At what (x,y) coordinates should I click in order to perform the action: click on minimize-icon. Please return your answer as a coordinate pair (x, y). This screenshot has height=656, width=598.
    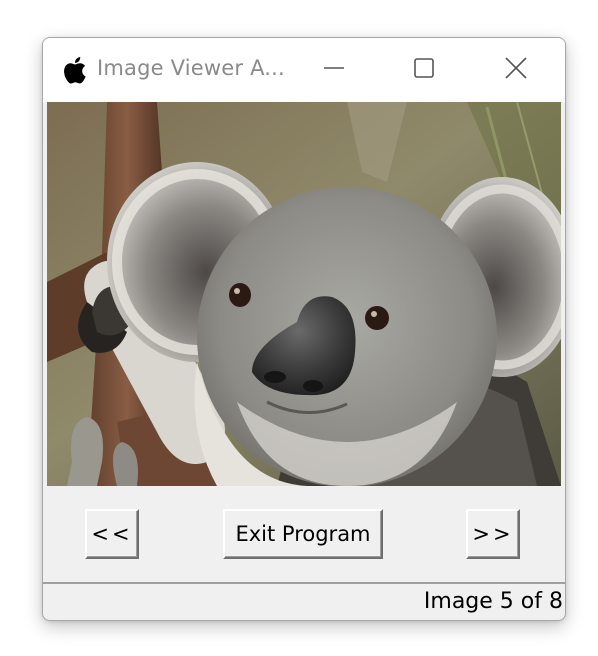
    Looking at the image, I should click on (334, 68).